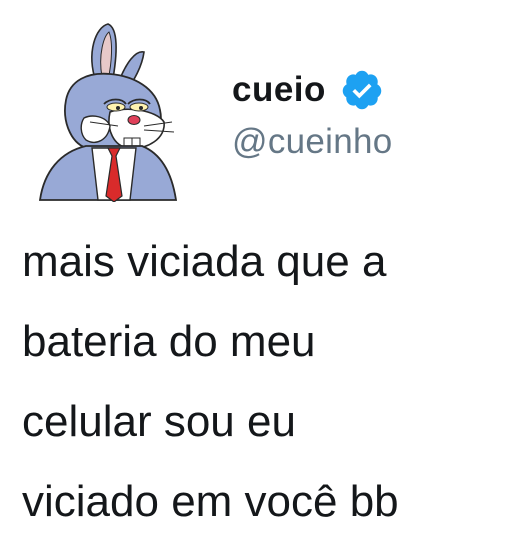 The width and height of the screenshot is (512, 542). What do you see at coordinates (204, 261) in the screenshot?
I see `tweet-line-1: mais viciada que a` at bounding box center [204, 261].